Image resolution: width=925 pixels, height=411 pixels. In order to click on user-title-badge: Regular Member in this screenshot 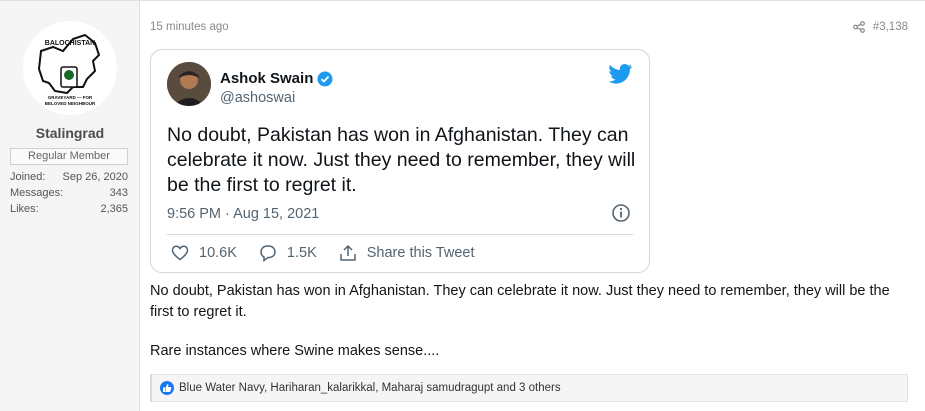, I will do `click(69, 156)`.